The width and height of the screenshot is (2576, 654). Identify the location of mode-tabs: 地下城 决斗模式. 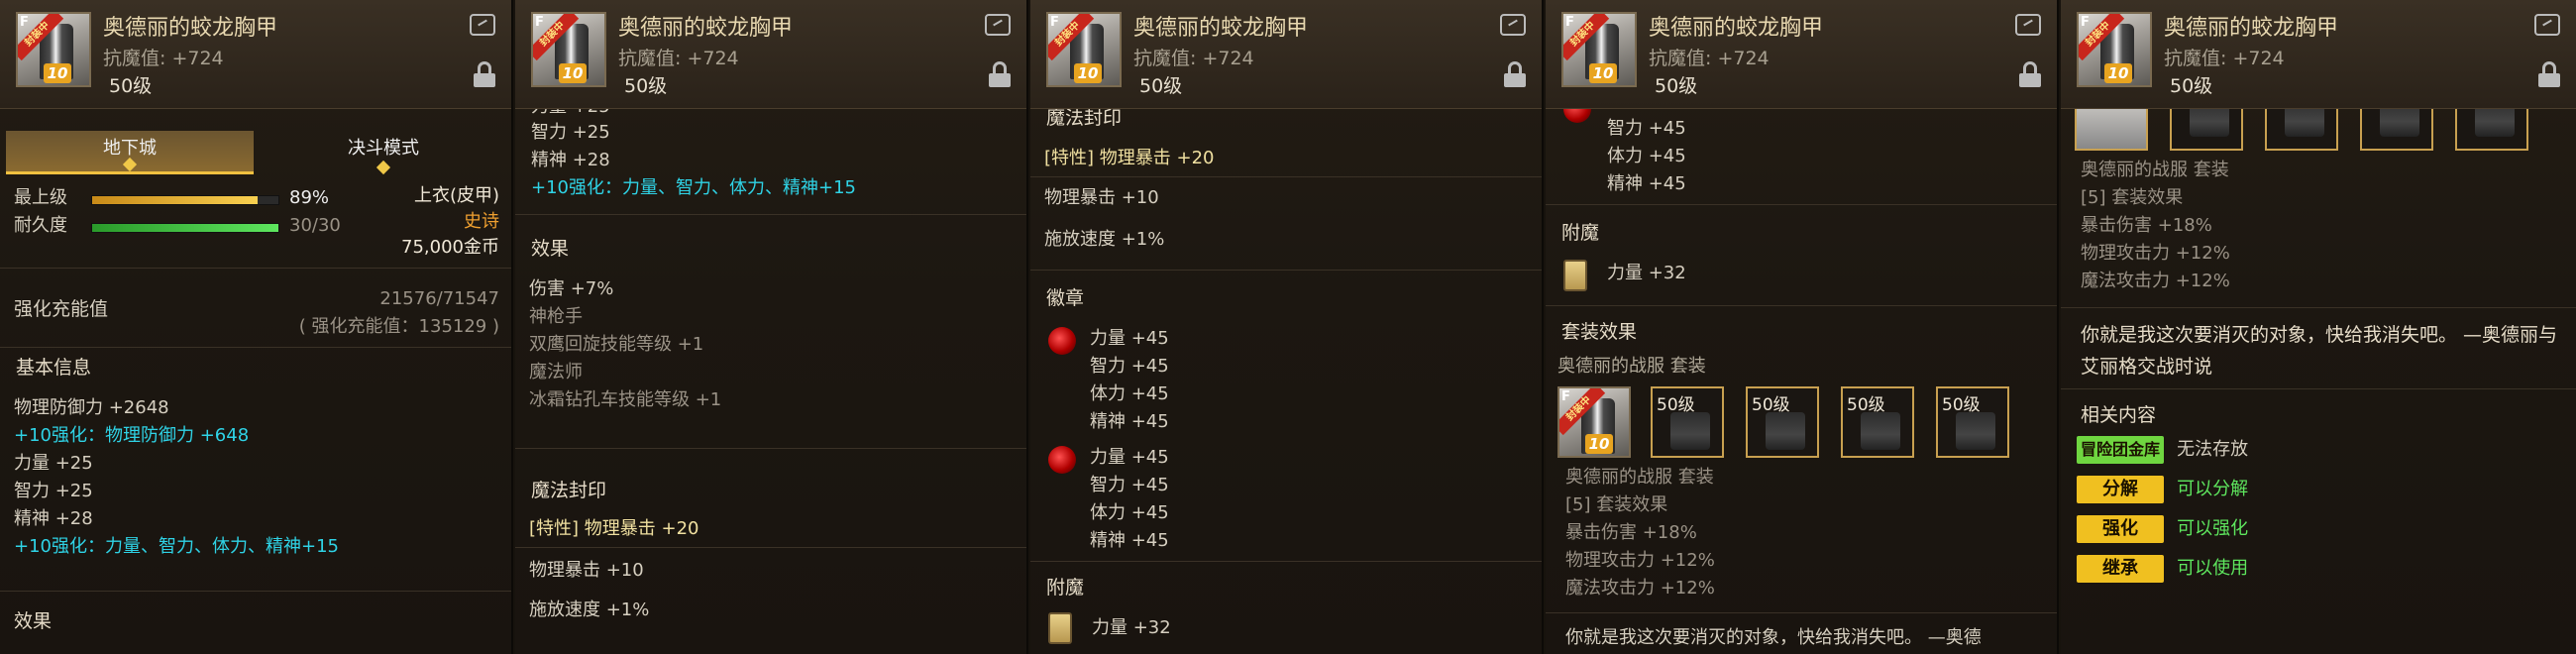
(257, 153).